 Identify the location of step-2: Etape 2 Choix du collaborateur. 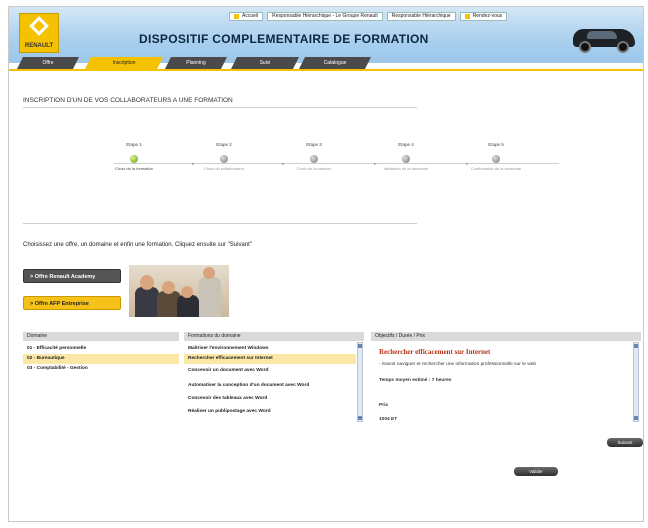
(224, 156).